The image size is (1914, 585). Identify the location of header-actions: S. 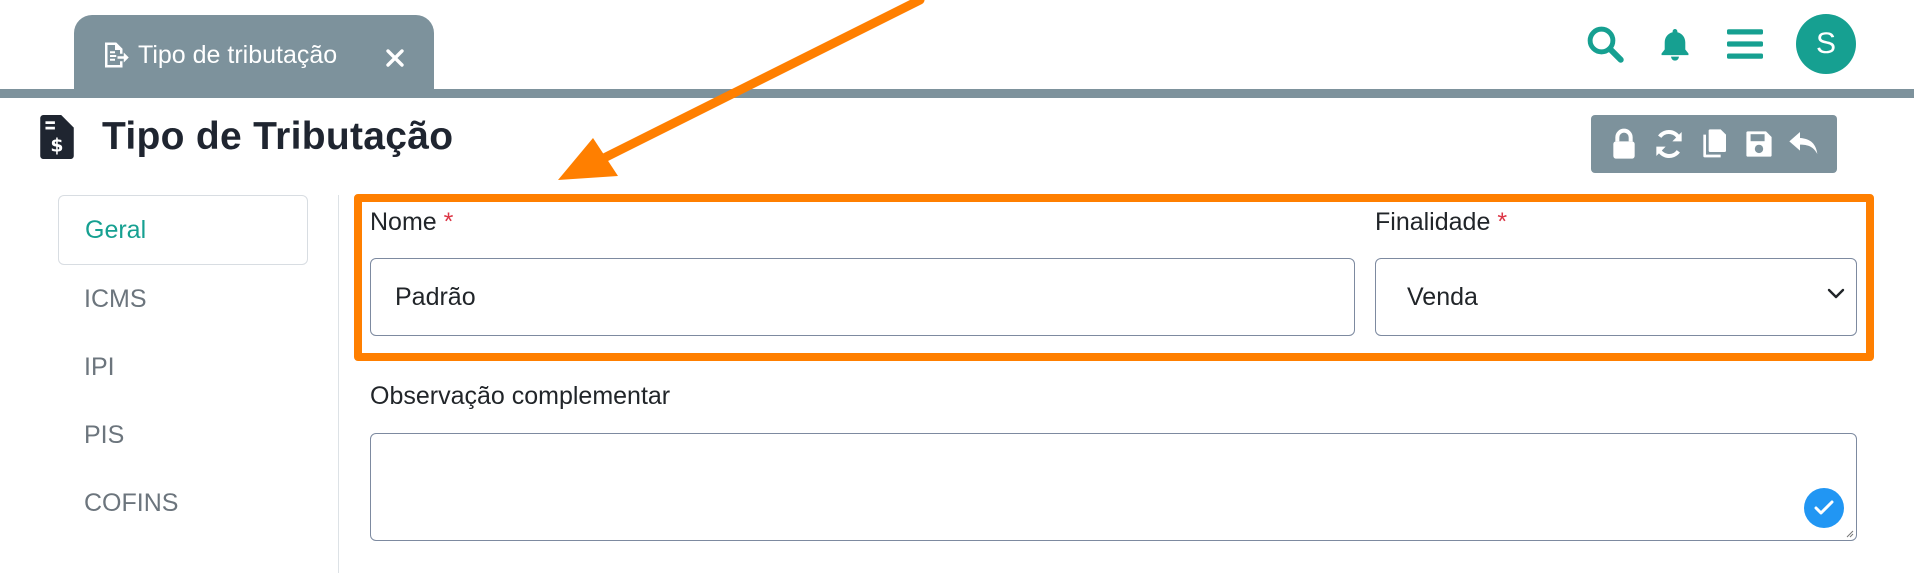
(1707, 44).